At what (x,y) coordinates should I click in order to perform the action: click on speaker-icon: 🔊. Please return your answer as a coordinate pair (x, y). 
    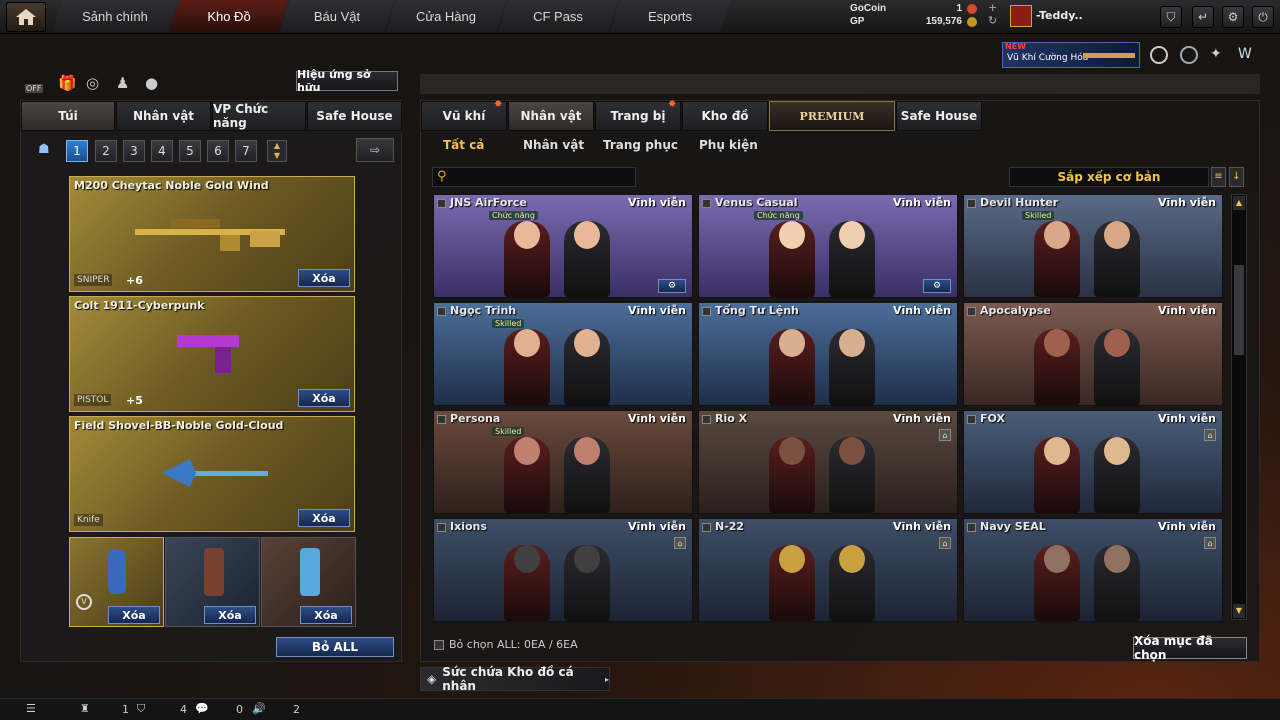
    Looking at the image, I should click on (259, 708).